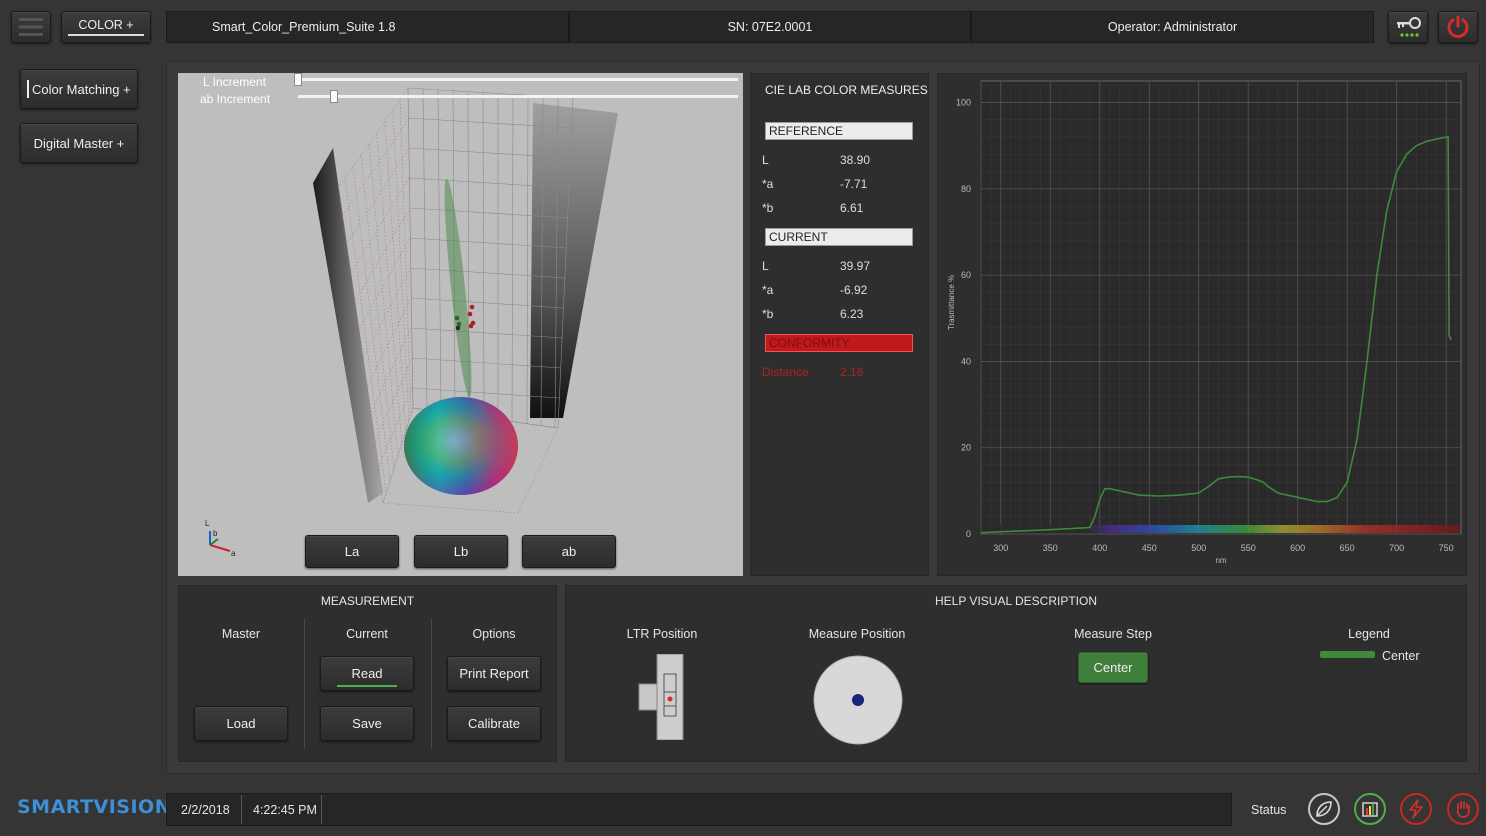 The height and width of the screenshot is (836, 1486). I want to click on x-tick-label: 600, so click(1297, 548).